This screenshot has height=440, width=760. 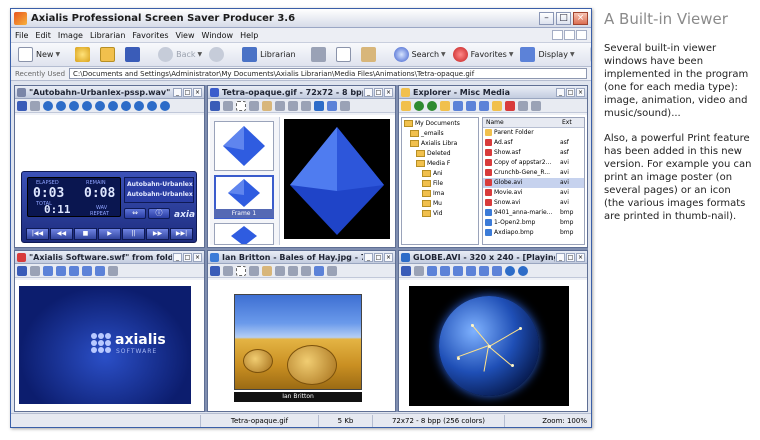 I want to click on avi-maximize-button: □, so click(x=570, y=257).